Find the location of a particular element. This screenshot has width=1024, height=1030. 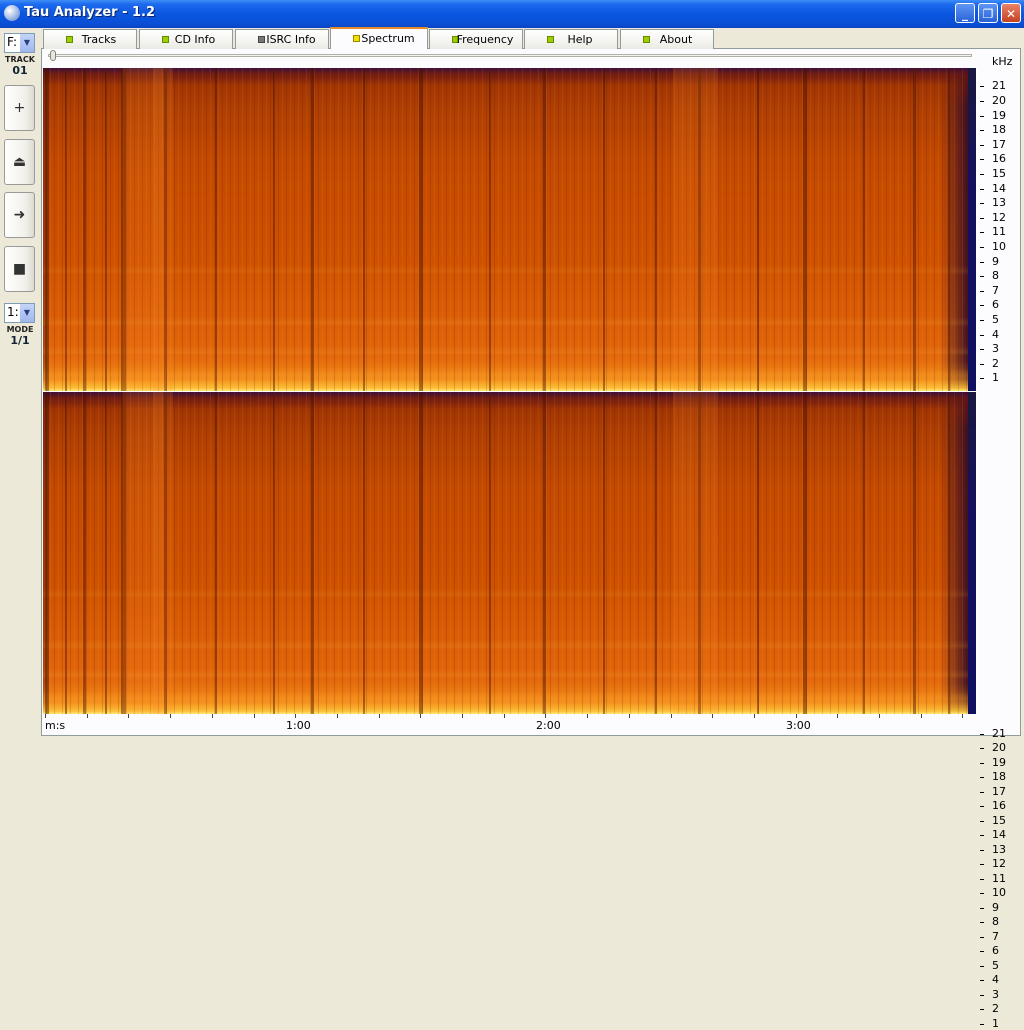

frequency-tick-label: 21 is located at coordinates (999, 733).